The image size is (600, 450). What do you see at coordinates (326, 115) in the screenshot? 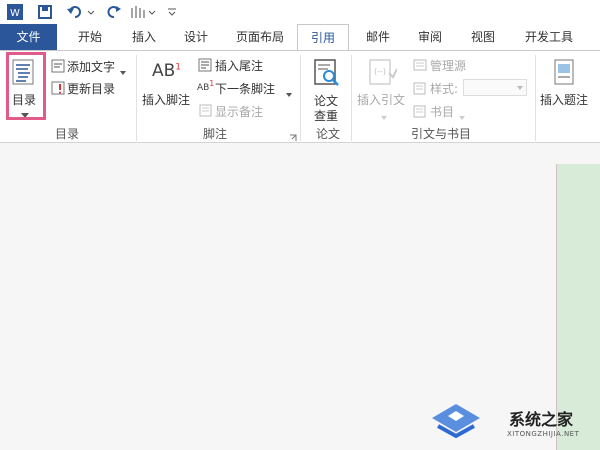
I see `paper-check-label-line2: 查重` at bounding box center [326, 115].